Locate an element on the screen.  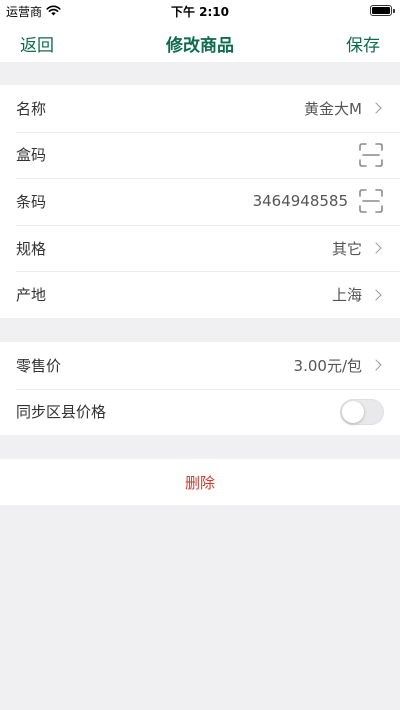
retail-price-row: 零售价 3.00元/包 is located at coordinates (200, 365).